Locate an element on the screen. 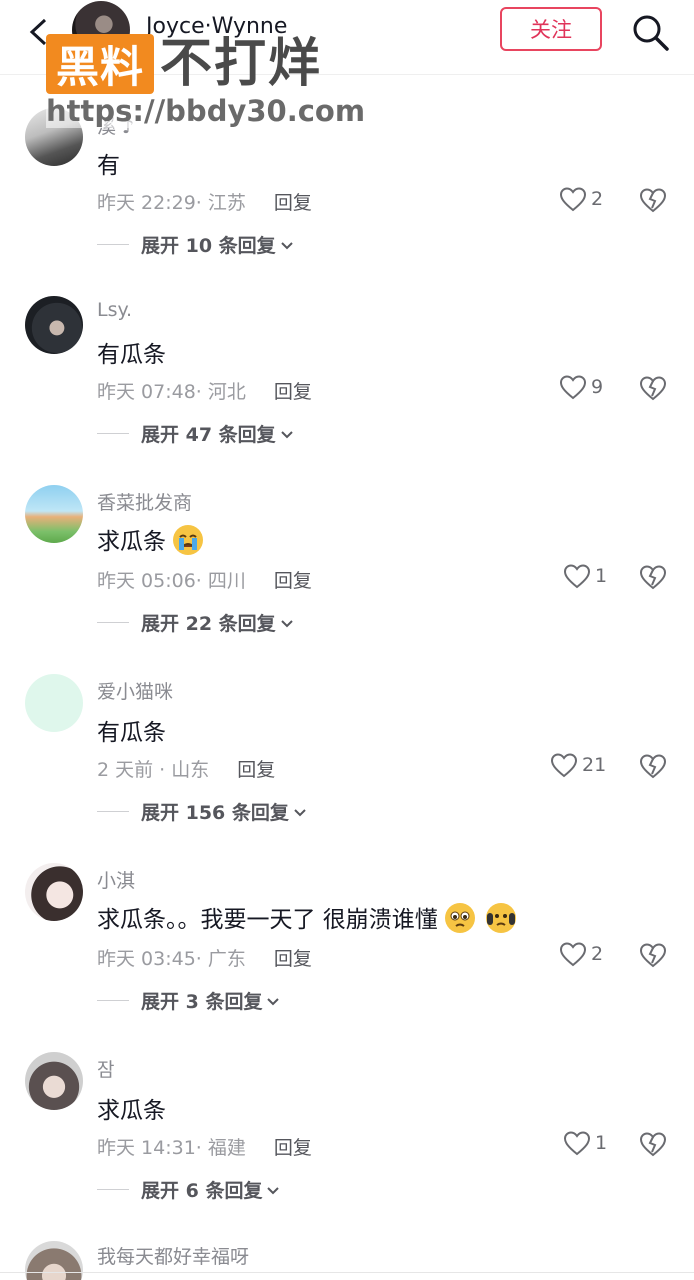  search-icon is located at coordinates (651, 33).